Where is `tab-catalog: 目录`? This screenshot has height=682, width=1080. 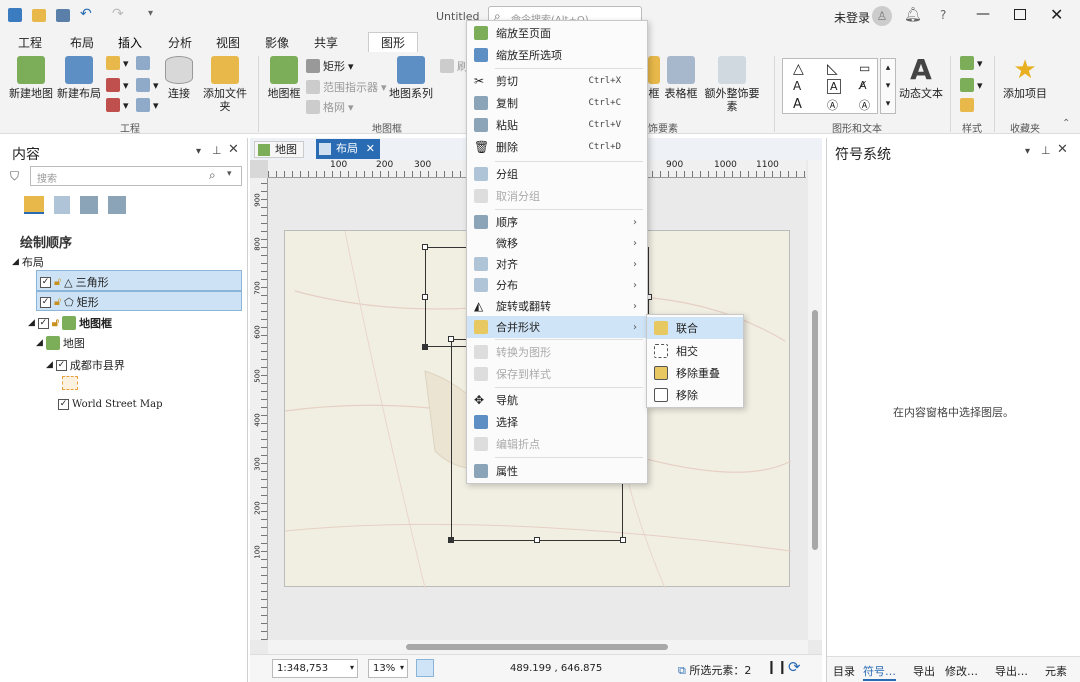
tab-catalog: 目录 is located at coordinates (844, 671).